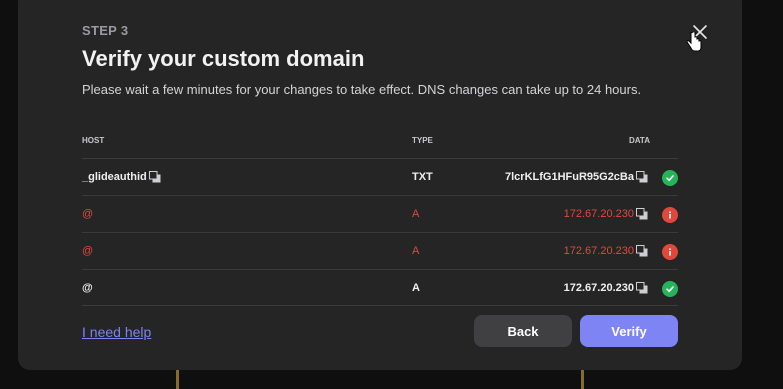 The width and height of the screenshot is (783, 389). Describe the element at coordinates (93, 140) in the screenshot. I see `column-header-host: HOST` at that location.